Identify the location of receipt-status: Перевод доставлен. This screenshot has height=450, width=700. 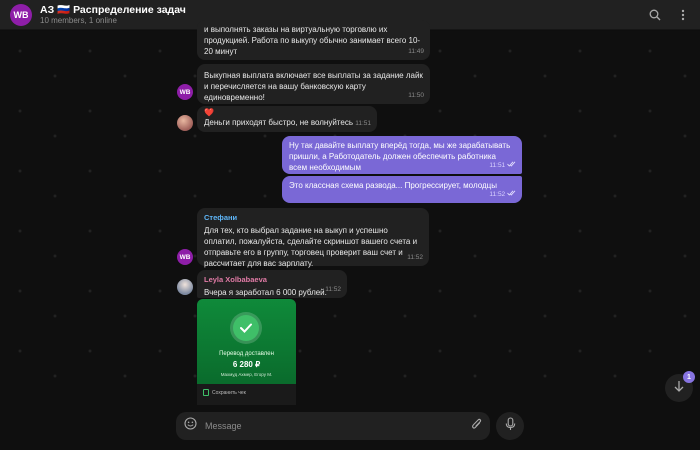
(246, 354).